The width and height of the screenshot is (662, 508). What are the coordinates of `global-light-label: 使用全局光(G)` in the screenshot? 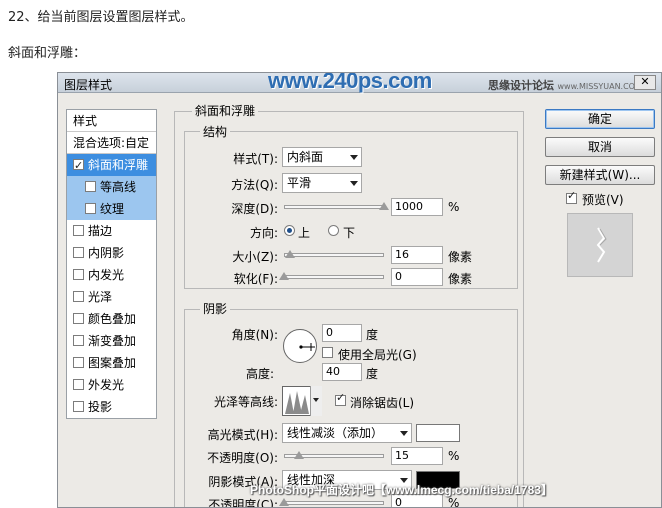 It's located at (377, 355).